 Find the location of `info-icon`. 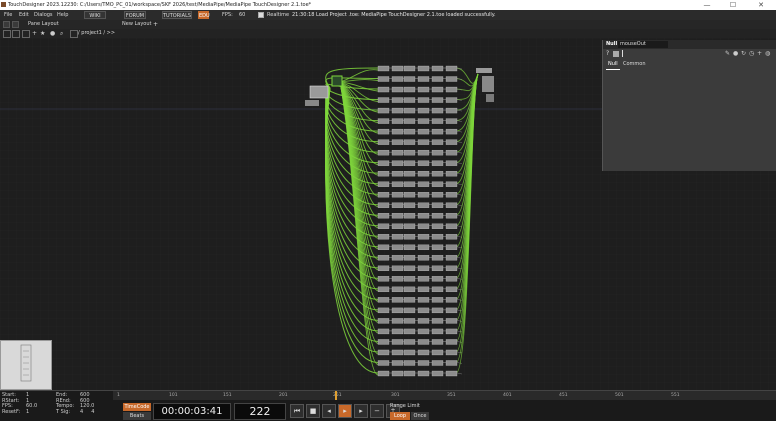

info-icon is located at coordinates (616, 54).